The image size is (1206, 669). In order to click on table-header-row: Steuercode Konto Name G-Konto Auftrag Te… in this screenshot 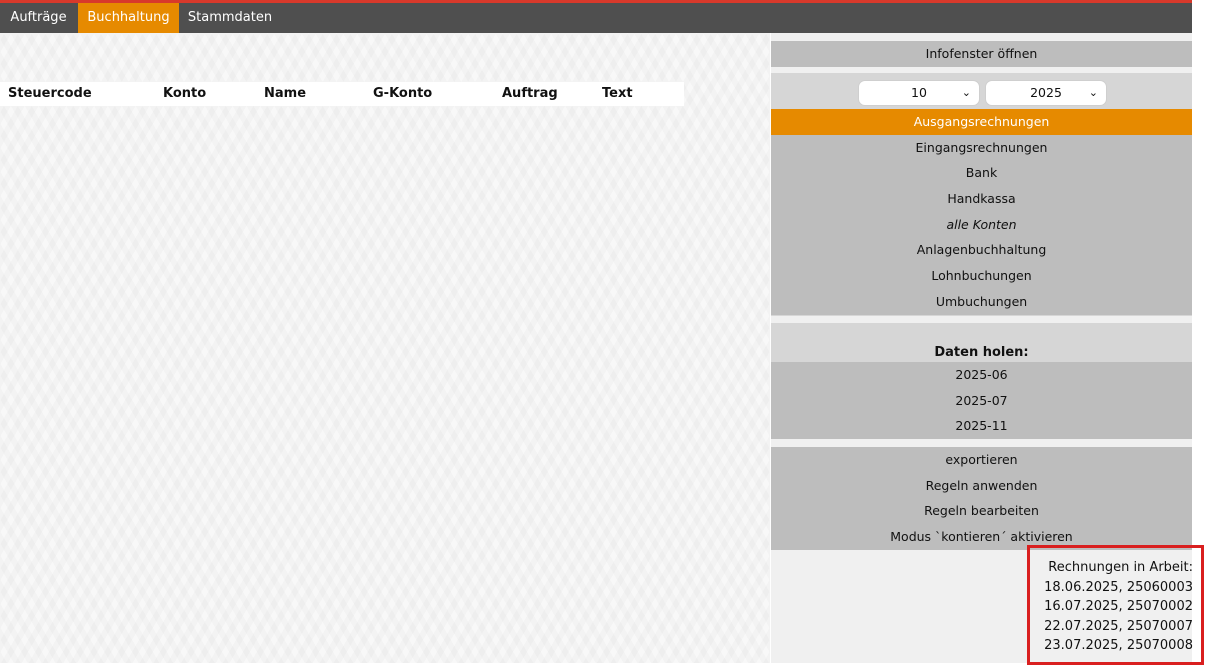, I will do `click(342, 94)`.